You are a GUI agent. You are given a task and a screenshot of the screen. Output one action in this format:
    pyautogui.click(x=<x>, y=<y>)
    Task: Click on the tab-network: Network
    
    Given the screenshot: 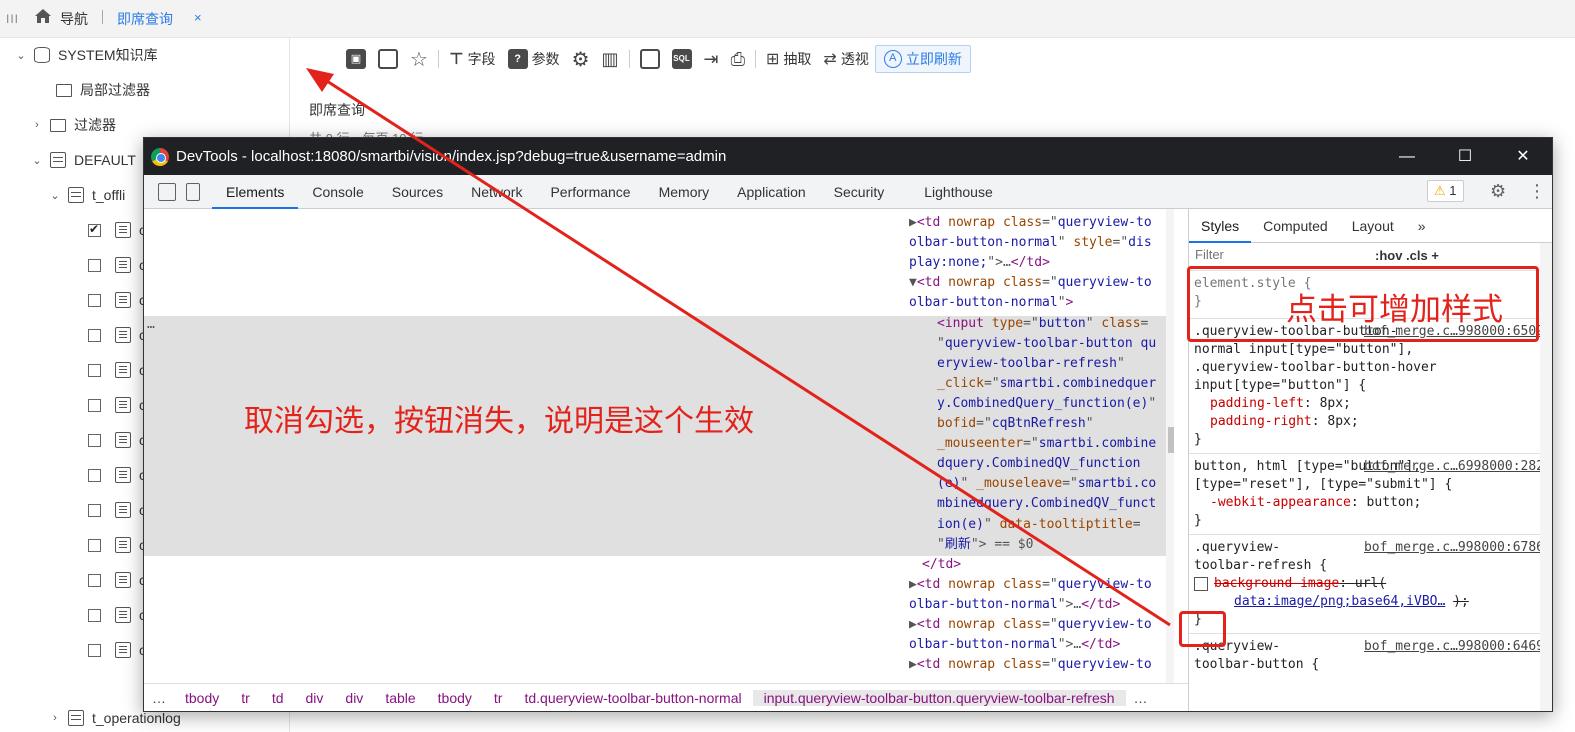 What is the action you would take?
    pyautogui.click(x=496, y=192)
    